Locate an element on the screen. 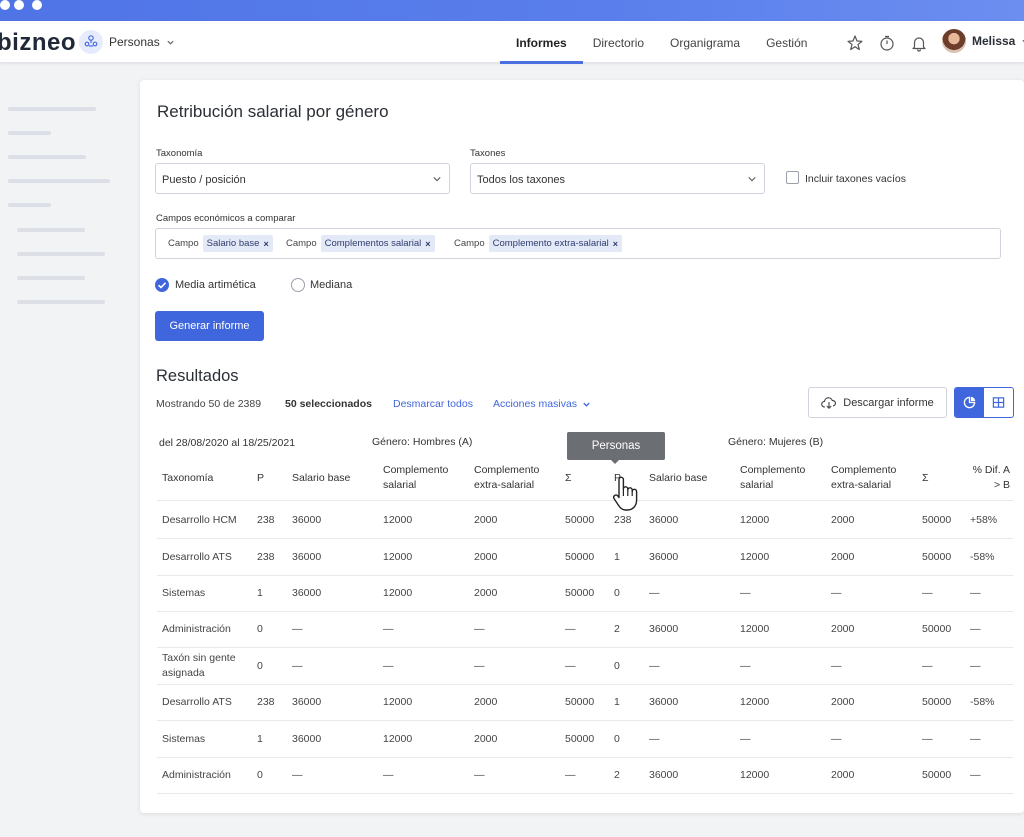 The height and width of the screenshot is (837, 1024). radio-mediana is located at coordinates (298, 285).